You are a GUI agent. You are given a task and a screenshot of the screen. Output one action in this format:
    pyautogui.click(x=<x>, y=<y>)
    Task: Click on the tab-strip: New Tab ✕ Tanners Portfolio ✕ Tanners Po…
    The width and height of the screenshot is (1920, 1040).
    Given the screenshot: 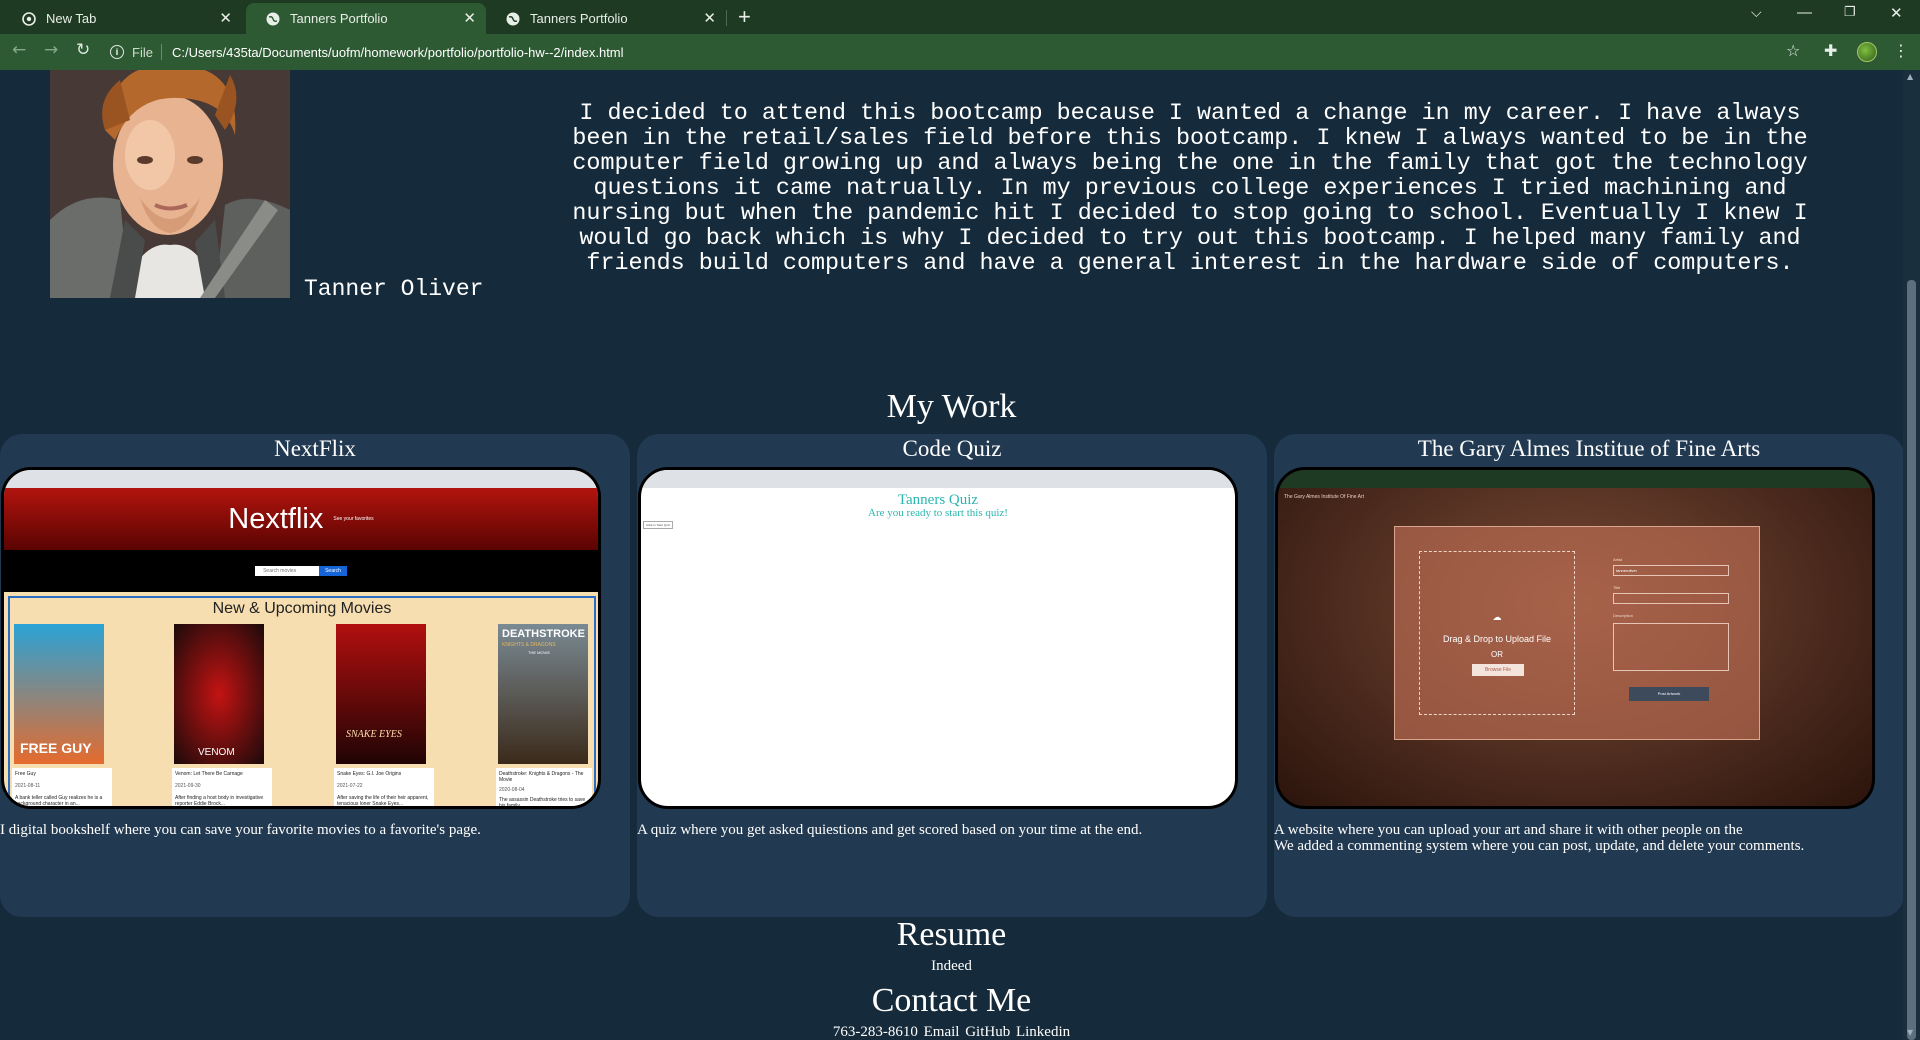 What is the action you would take?
    pyautogui.click(x=960, y=17)
    